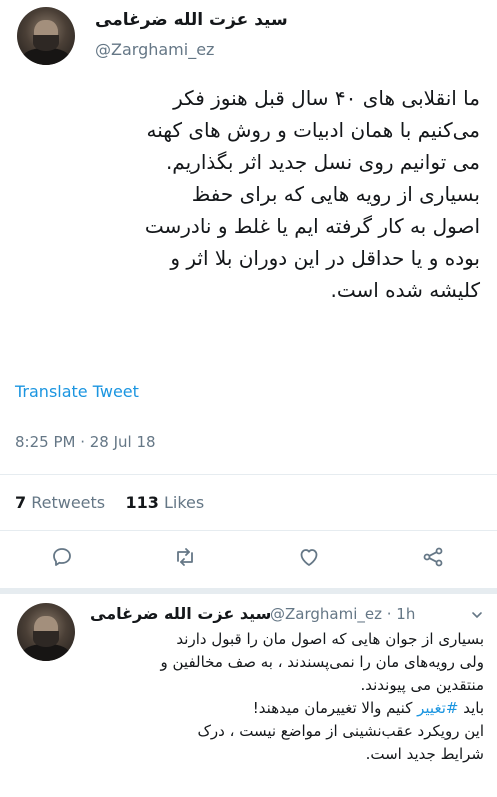 The width and height of the screenshot is (497, 797). I want to click on share-icon, so click(433, 557).